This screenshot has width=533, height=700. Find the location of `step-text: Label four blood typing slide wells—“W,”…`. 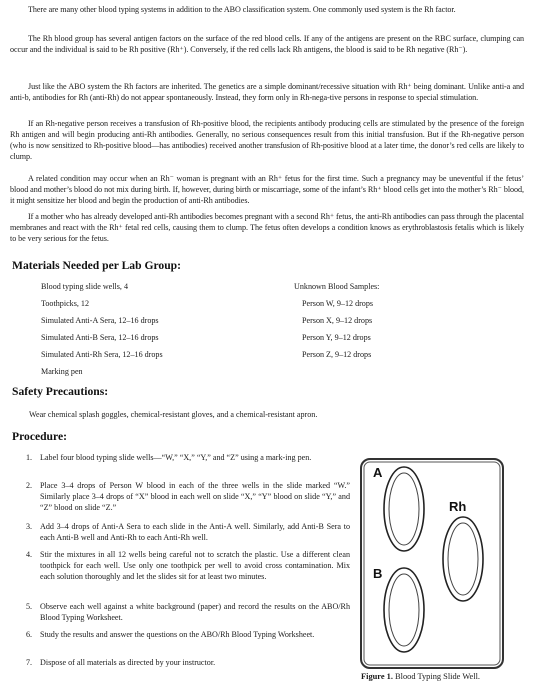

step-text: Label four blood typing slide wells—“W,”… is located at coordinates (176, 457).